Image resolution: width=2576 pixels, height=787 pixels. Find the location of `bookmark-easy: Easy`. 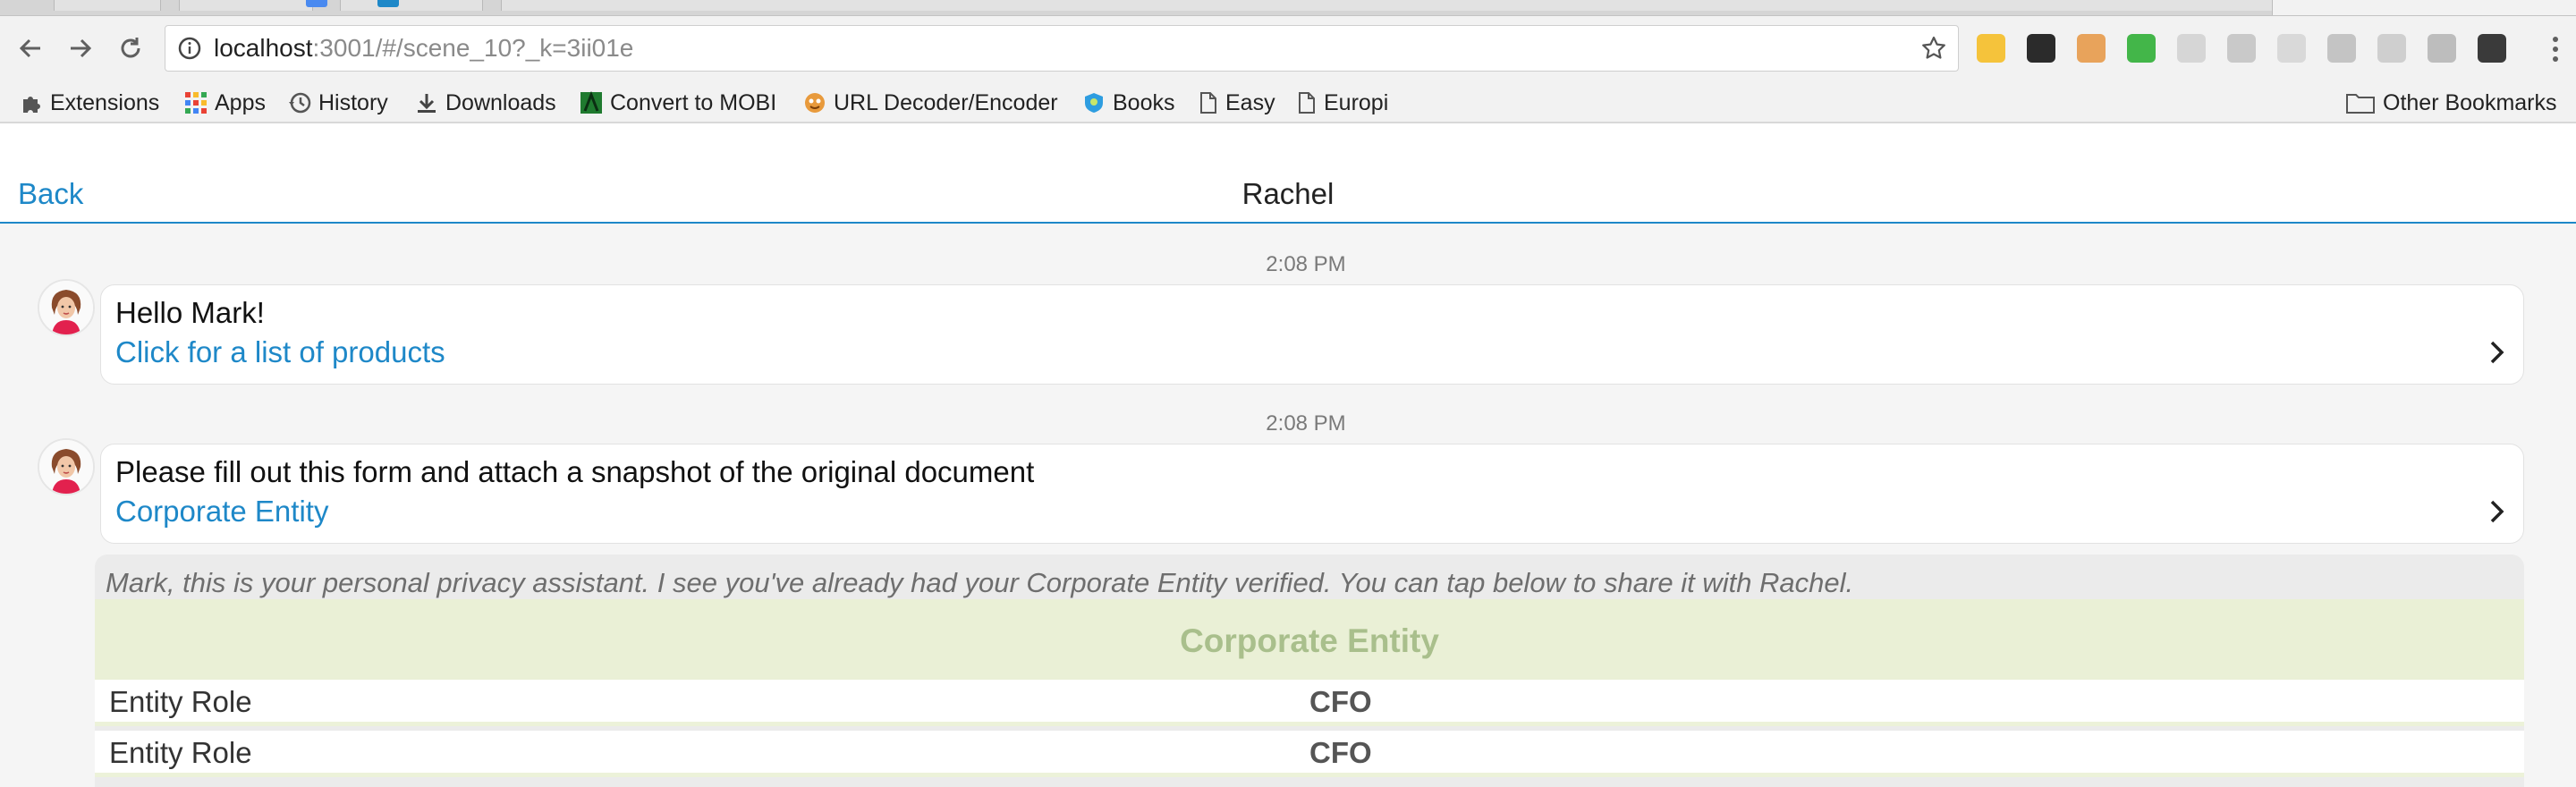

bookmark-easy: Easy is located at coordinates (1237, 103).